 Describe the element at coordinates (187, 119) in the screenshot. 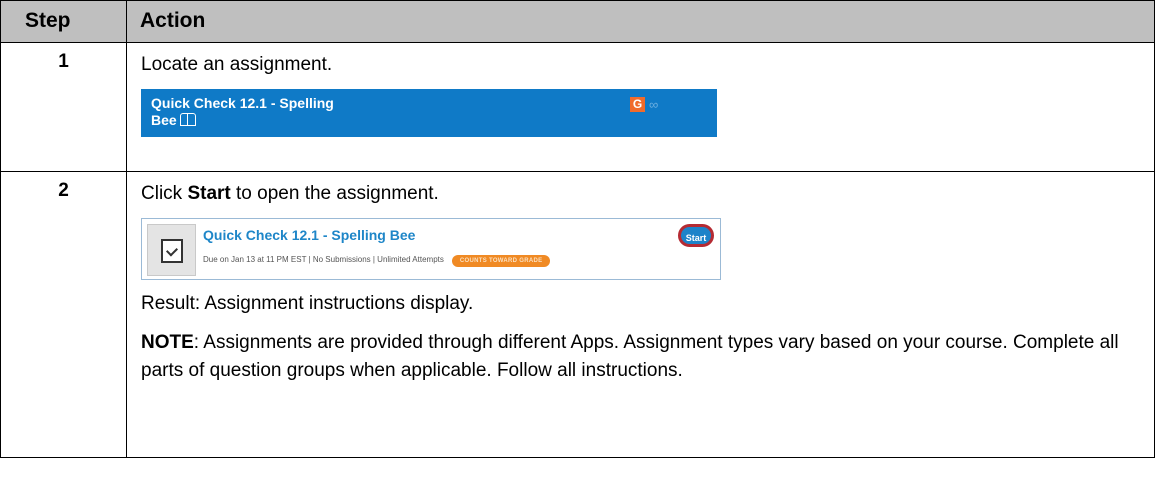

I see `book-icon` at that location.